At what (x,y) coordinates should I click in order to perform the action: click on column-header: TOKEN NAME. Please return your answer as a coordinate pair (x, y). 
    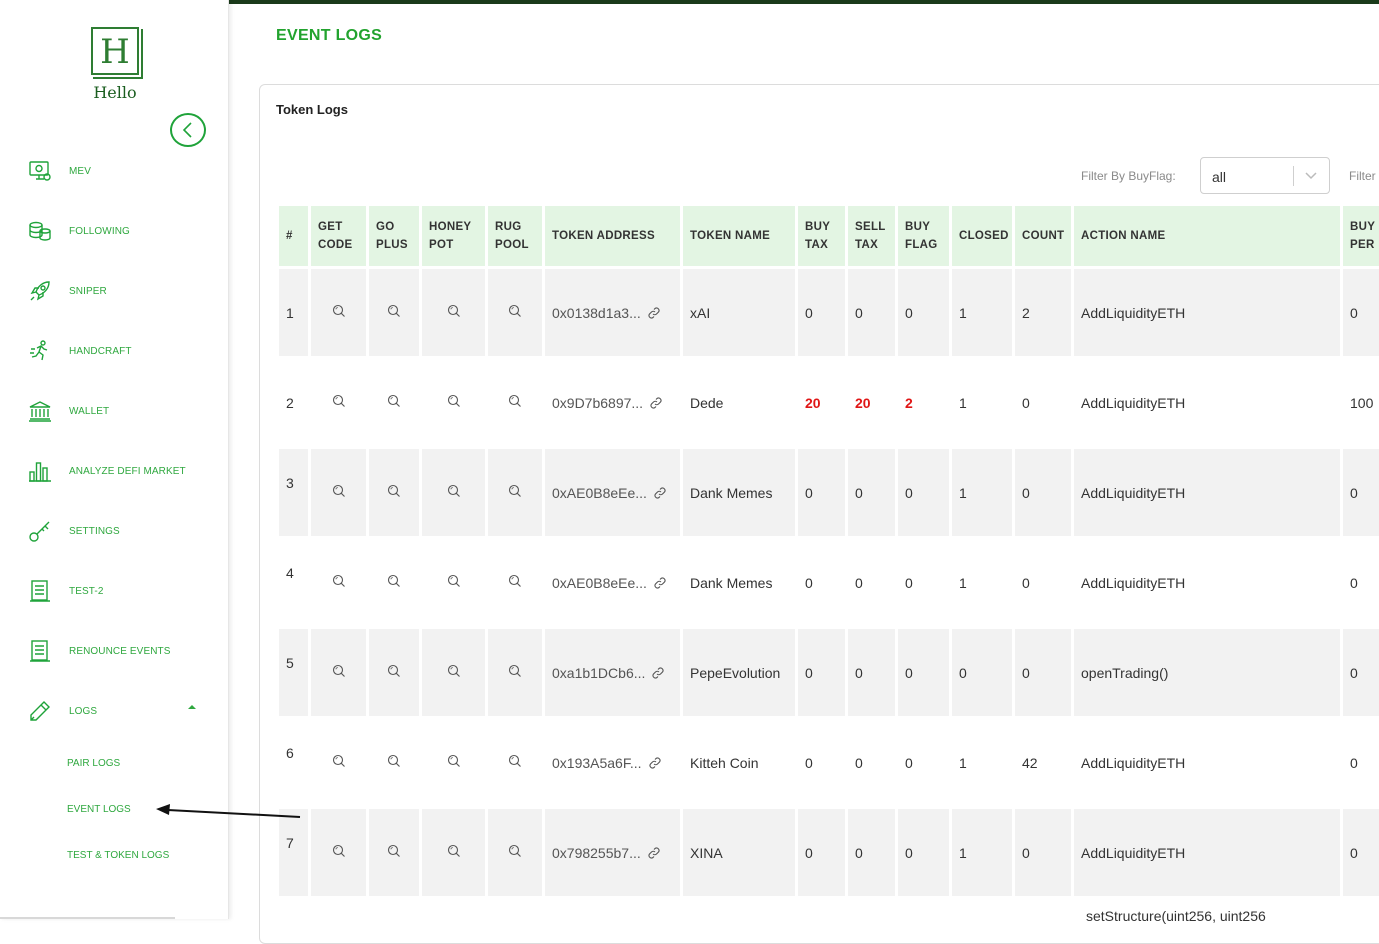
    Looking at the image, I should click on (739, 236).